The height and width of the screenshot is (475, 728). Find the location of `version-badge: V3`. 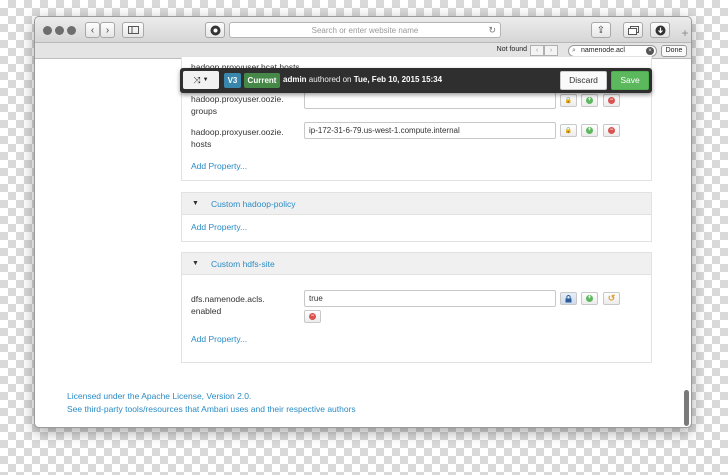

version-badge: V3 is located at coordinates (232, 80).